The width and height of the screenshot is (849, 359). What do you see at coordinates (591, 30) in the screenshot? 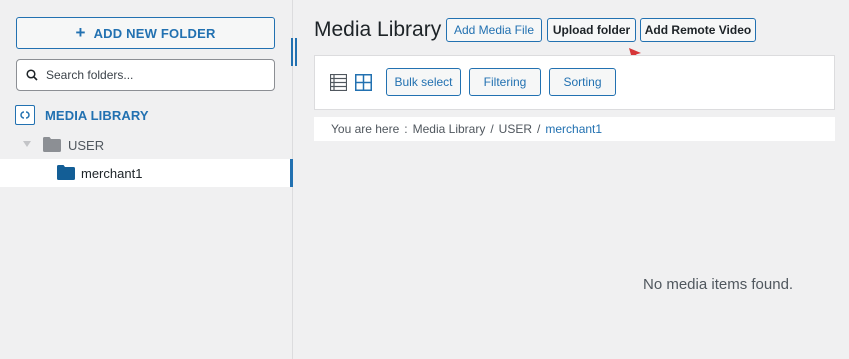
I see `upload-folder-button: Upload folder` at bounding box center [591, 30].